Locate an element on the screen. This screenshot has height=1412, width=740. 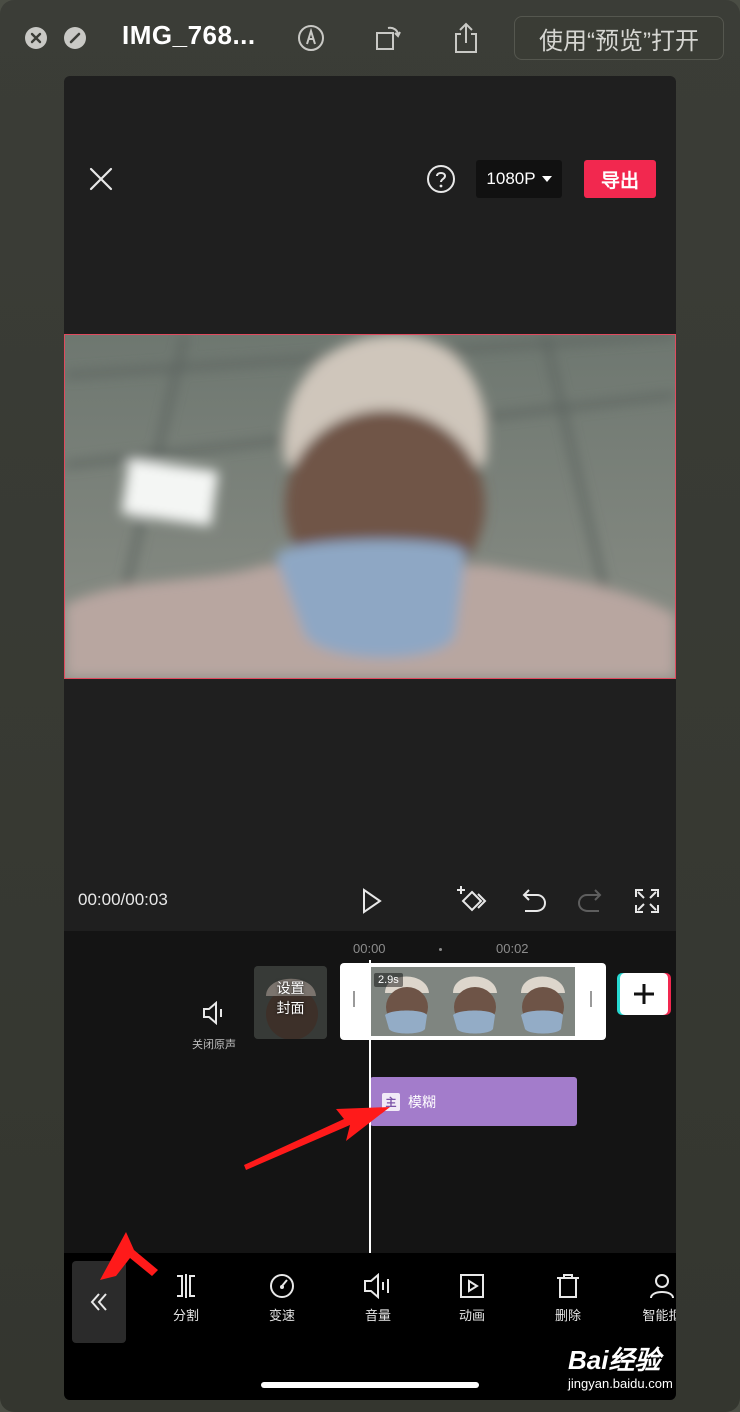
watermark-url: jingyan.baidu.com is located at coordinates (620, 1383).